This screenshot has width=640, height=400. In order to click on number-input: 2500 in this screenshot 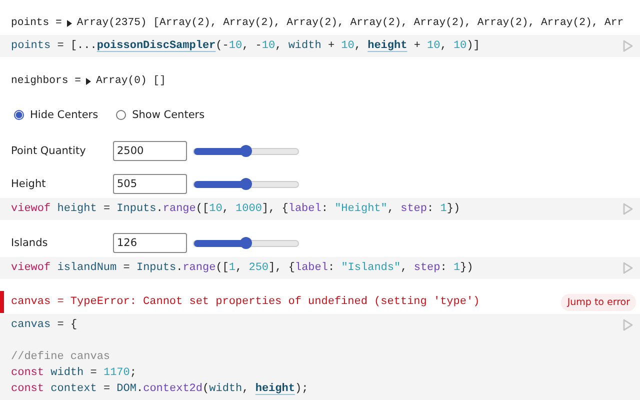, I will do `click(150, 151)`.